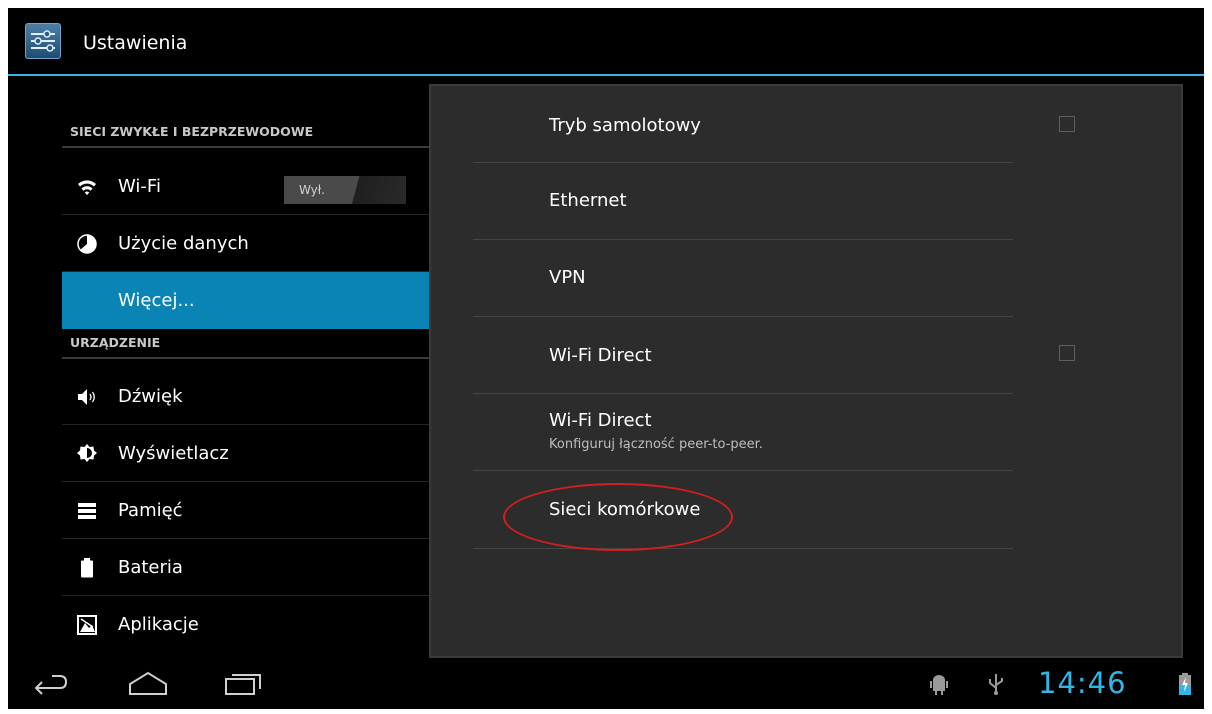  Describe the element at coordinates (245, 567) in the screenshot. I see `sidebar-item-battery: Bateria` at that location.